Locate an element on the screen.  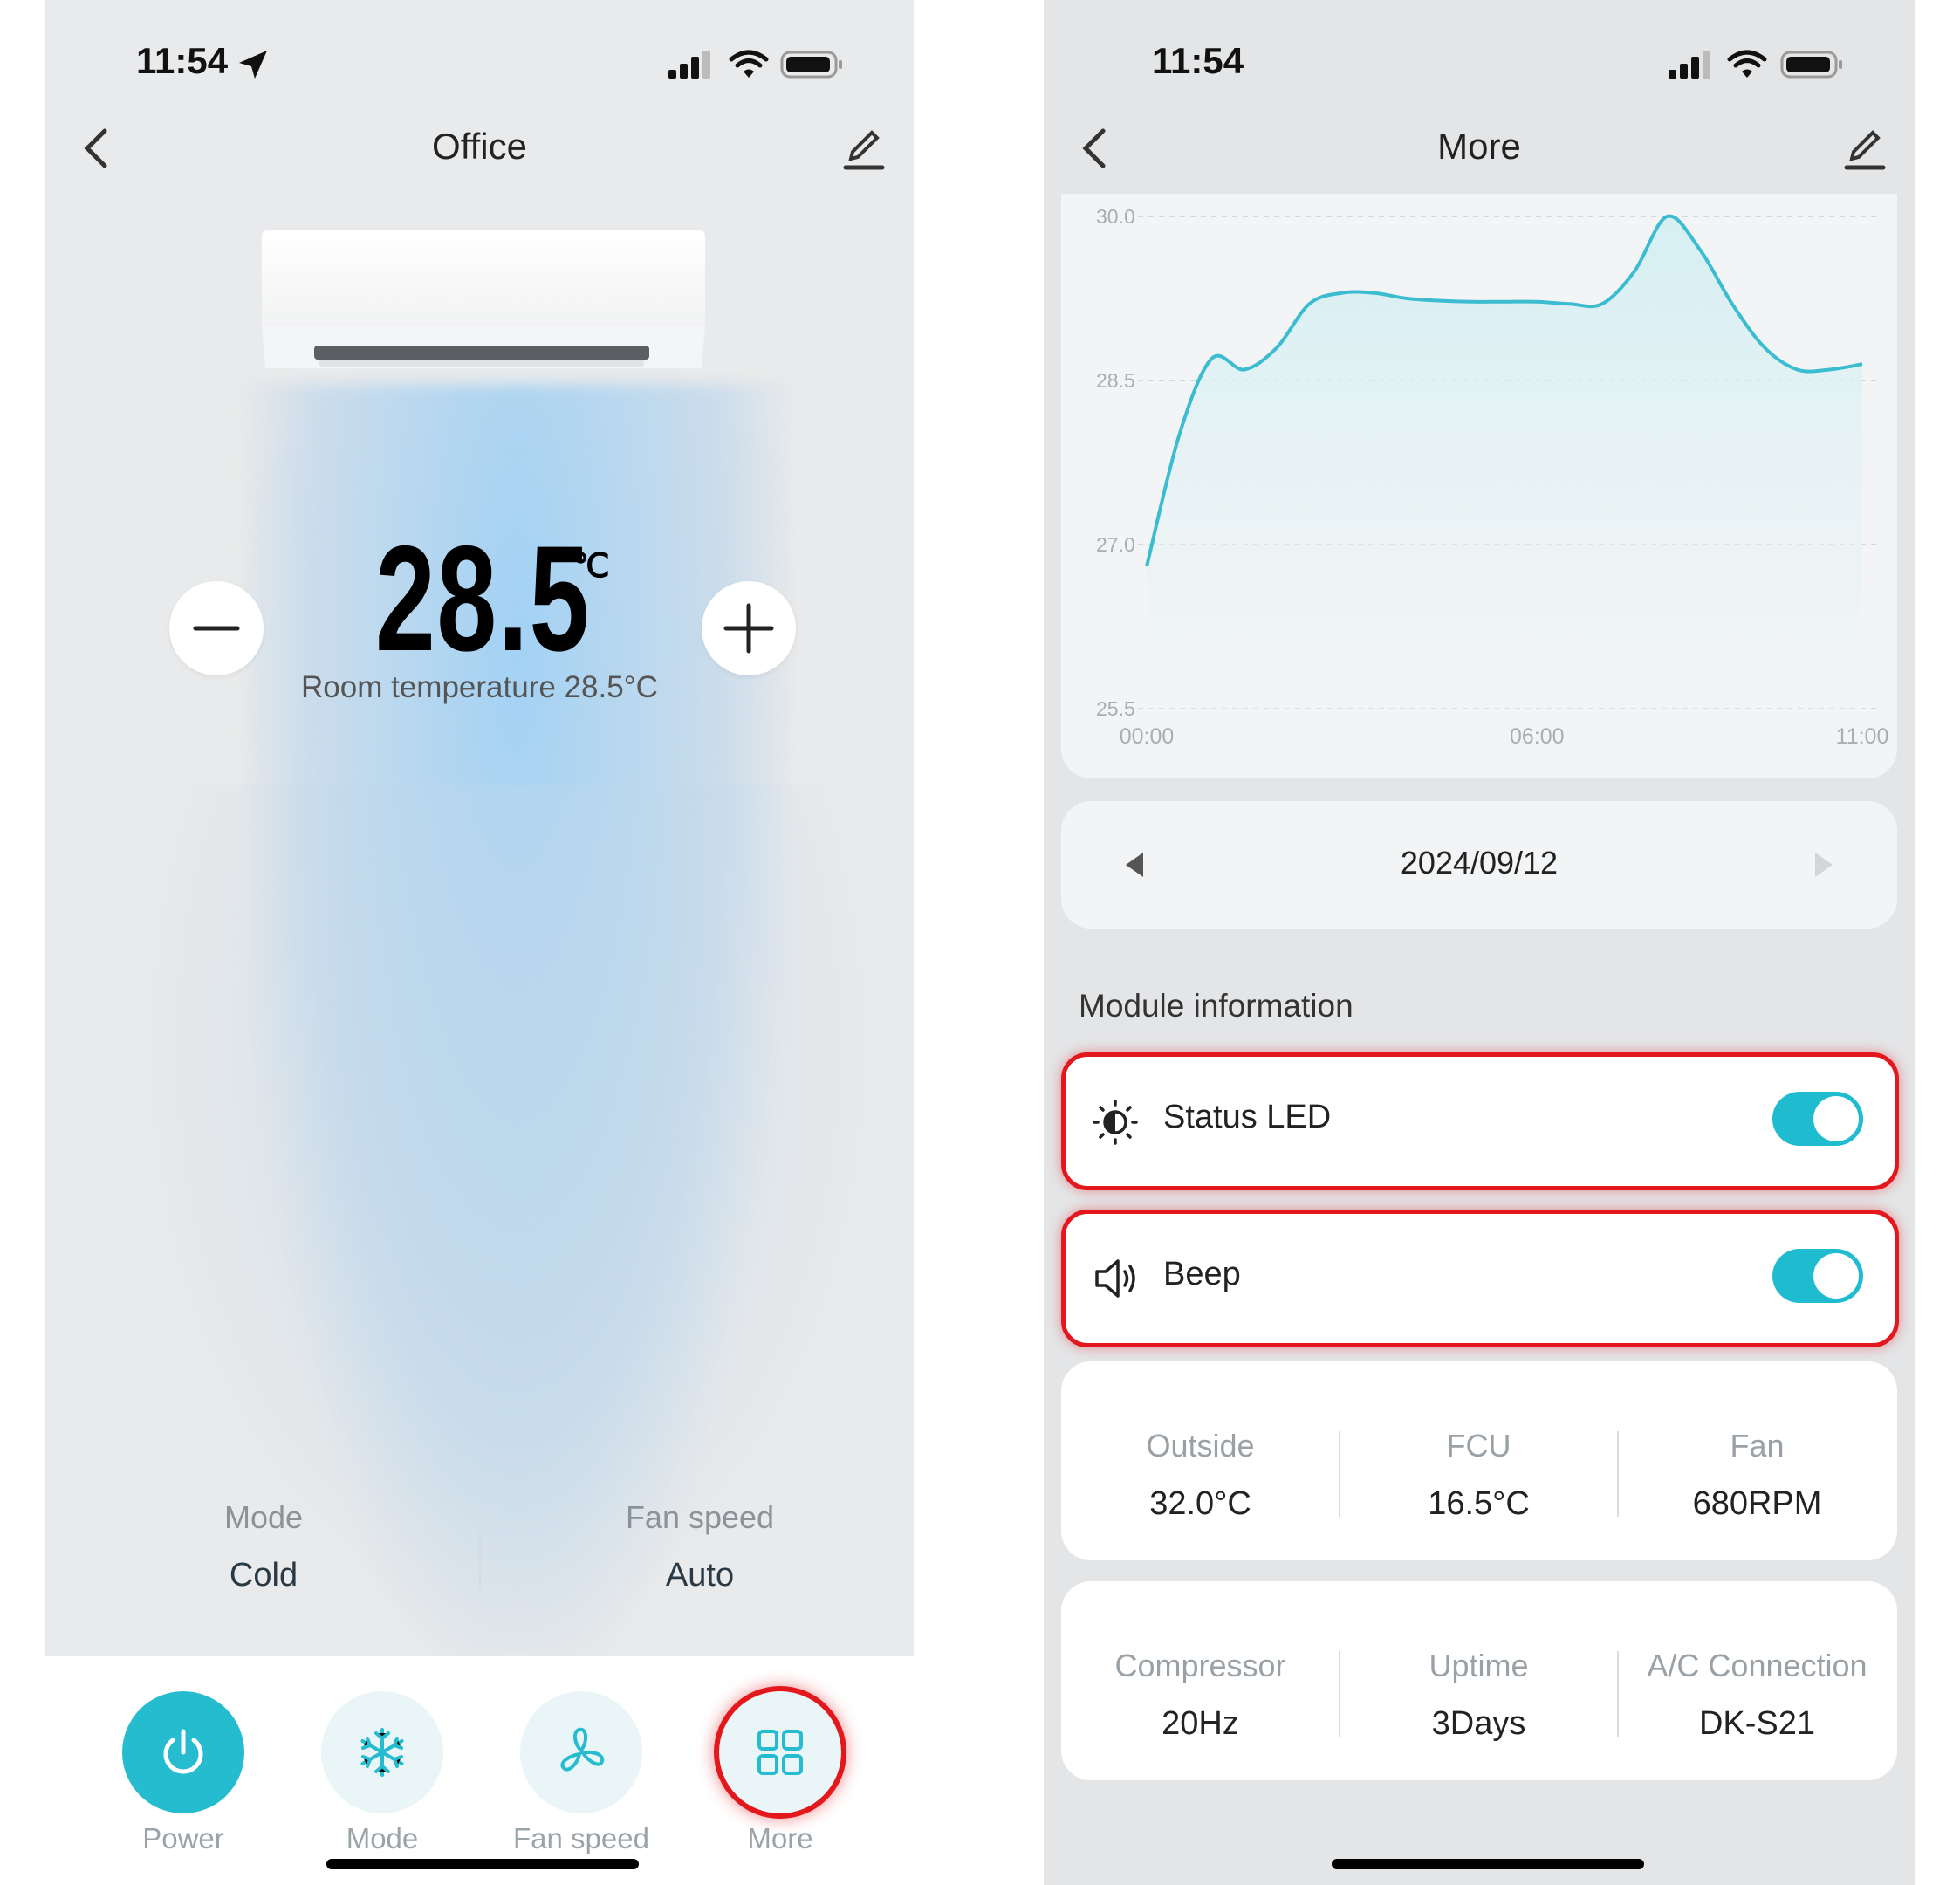
stats-card-1: Outside 32.0°C FCU 16.5°C Fan 680RPM is located at coordinates (1479, 1461).